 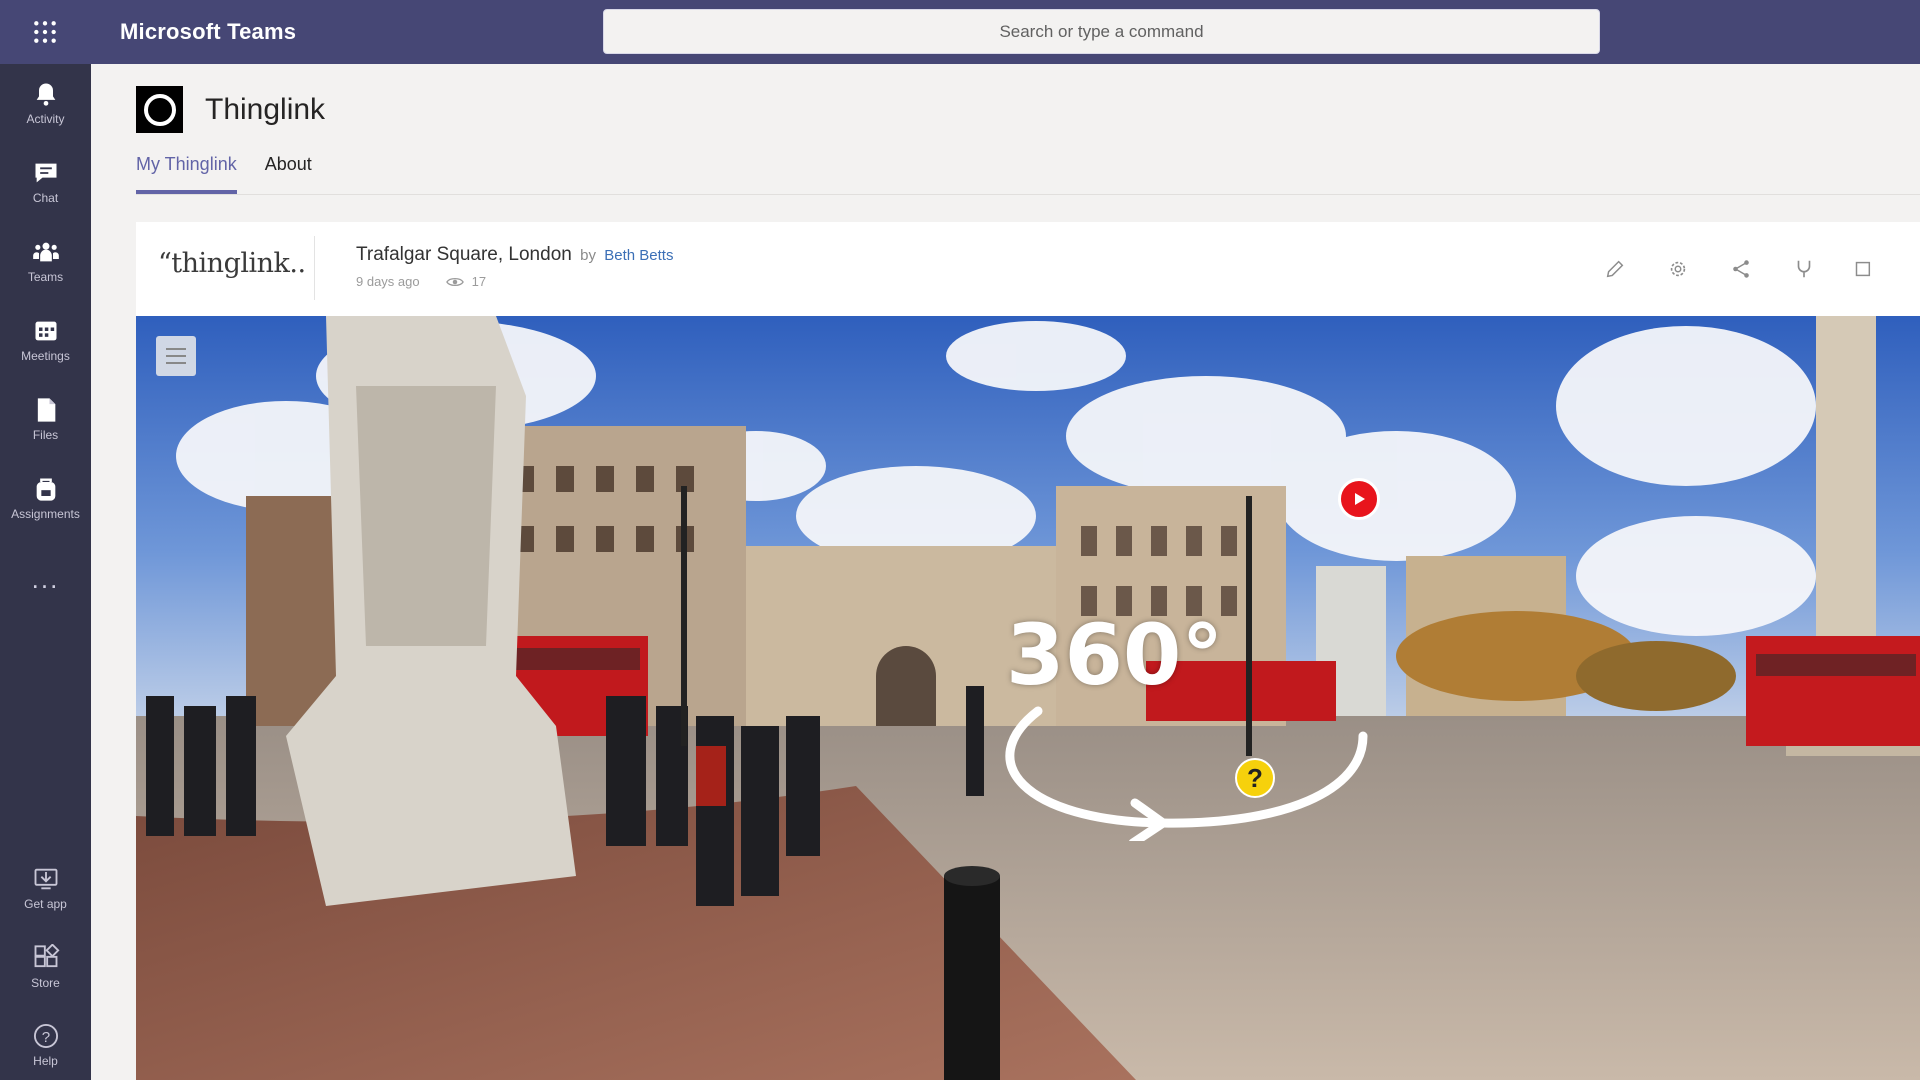 I want to click on rail-item-teams: Teams, so click(x=45, y=261).